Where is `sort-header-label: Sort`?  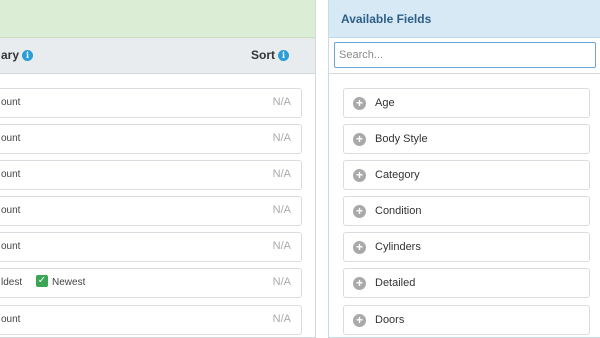
sort-header-label: Sort is located at coordinates (263, 55).